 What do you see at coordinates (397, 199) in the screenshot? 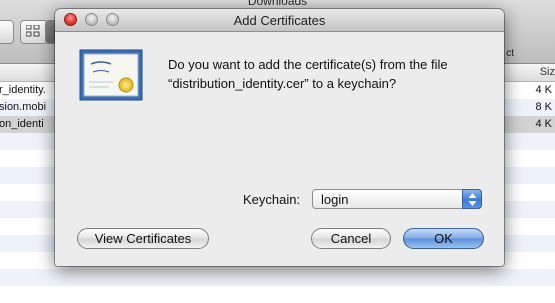
I see `keychain-popup: login` at bounding box center [397, 199].